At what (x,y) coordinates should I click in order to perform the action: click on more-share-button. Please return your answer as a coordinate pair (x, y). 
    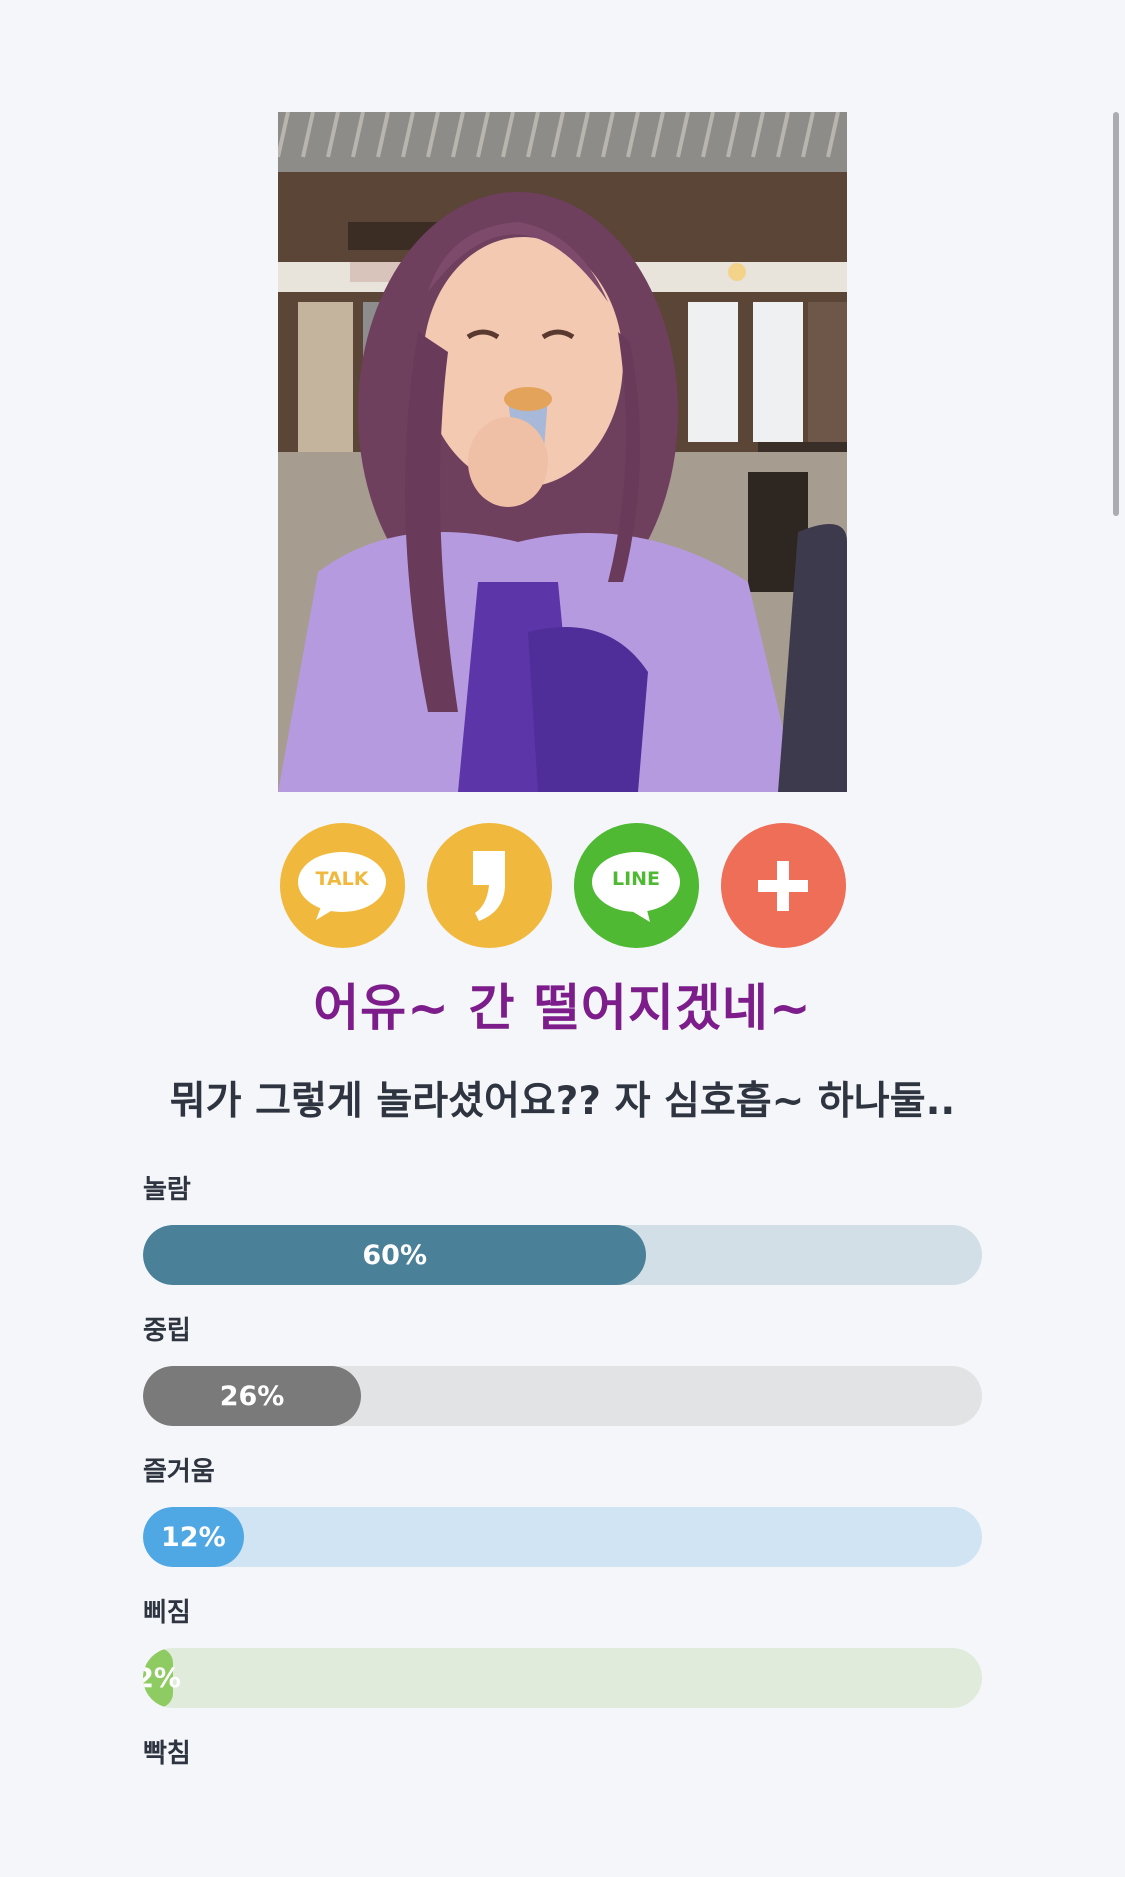
    Looking at the image, I should click on (783, 885).